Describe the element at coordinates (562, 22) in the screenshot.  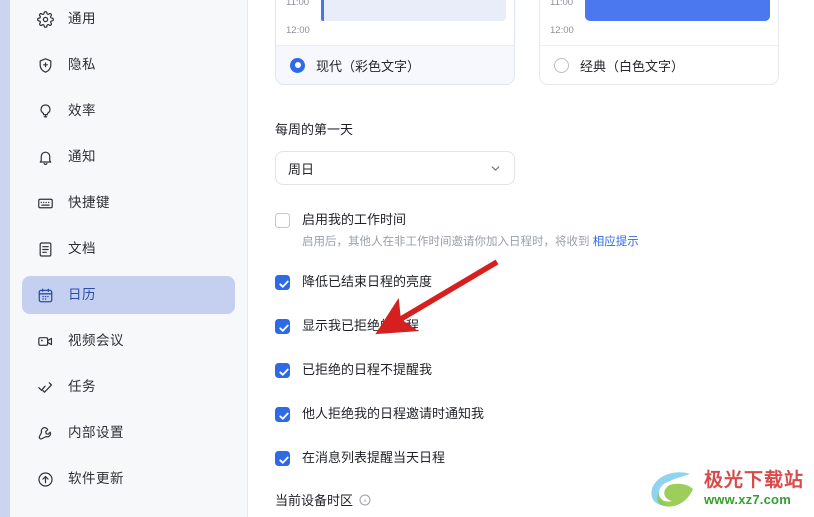
I see `preview-hour-labels-classic: 11:00 12:00` at that location.